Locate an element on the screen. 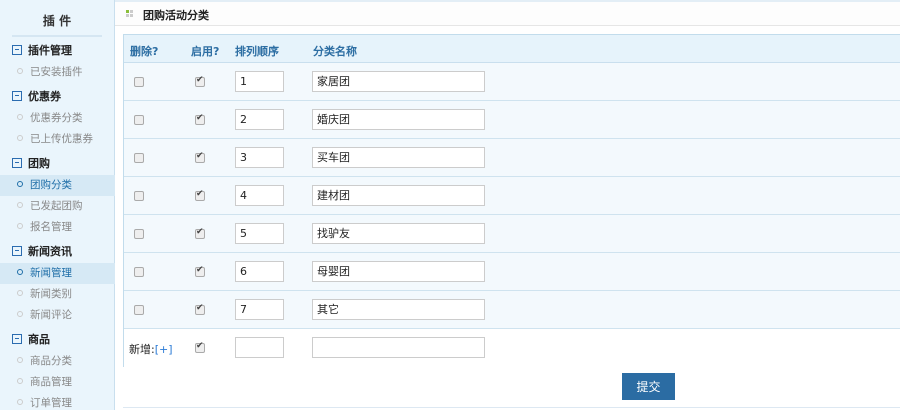 The image size is (900, 414). sidebar-item-label: 新闻类别 is located at coordinates (51, 294).